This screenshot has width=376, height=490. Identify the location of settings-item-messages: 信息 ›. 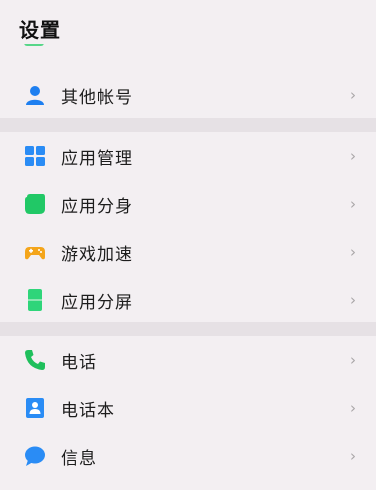
(188, 455).